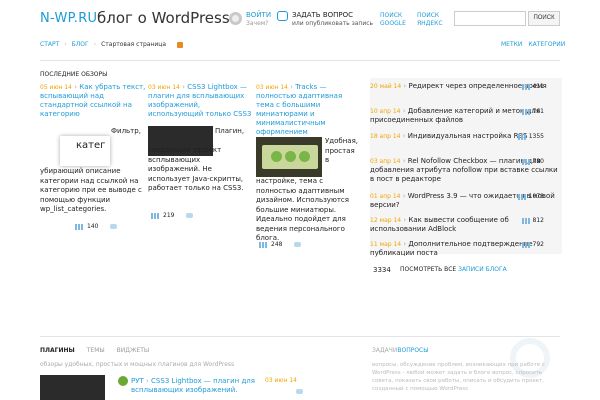 This screenshot has width=600, height=400. I want to click on total-posts-count: 3334, so click(382, 270).